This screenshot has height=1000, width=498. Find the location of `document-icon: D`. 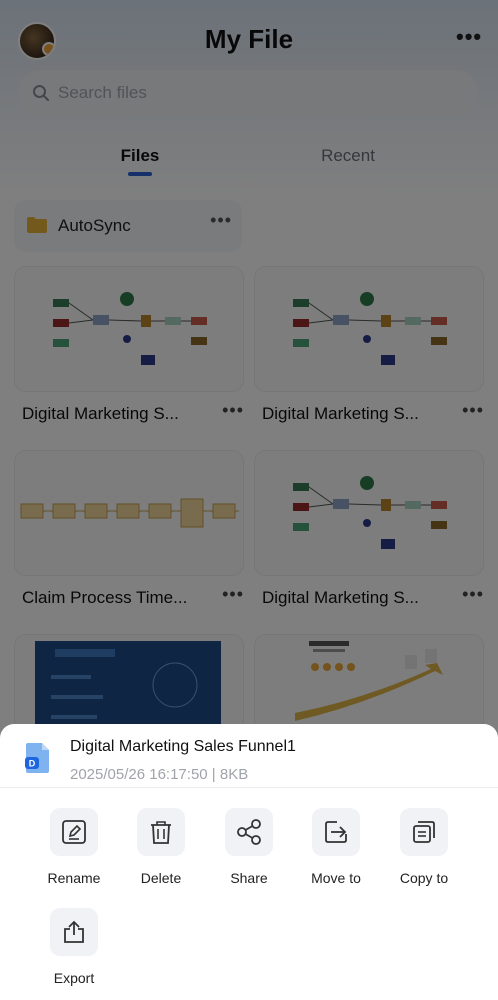

document-icon: D is located at coordinates (37, 758).